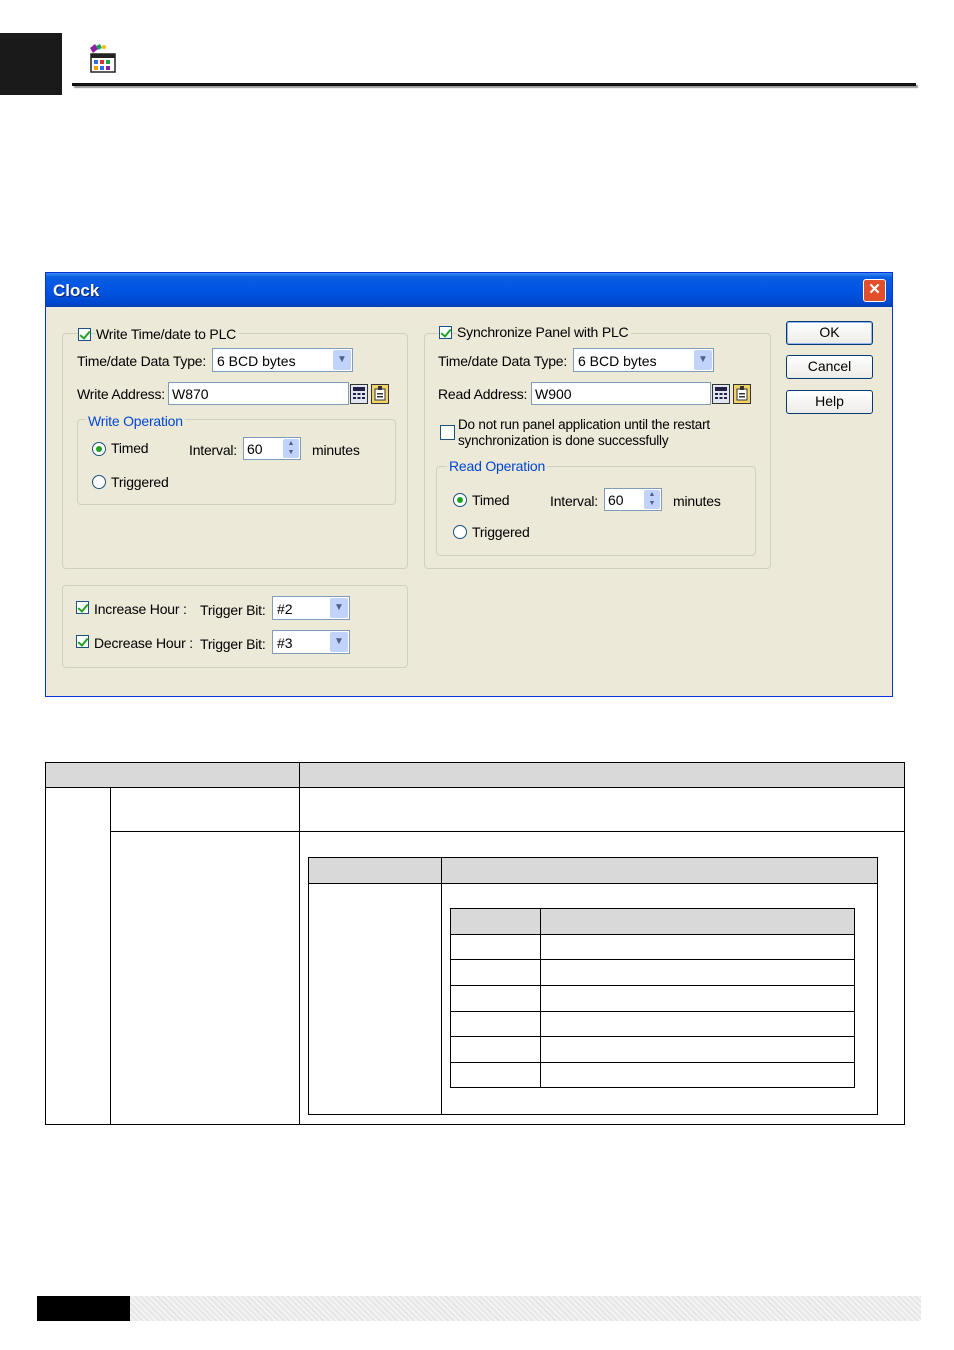 The width and height of the screenshot is (954, 1350). I want to click on inner-table-frame, so click(652, 998).